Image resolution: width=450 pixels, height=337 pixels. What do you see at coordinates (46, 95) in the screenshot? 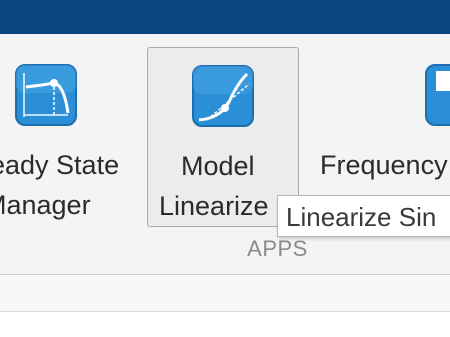
I see `steady-state-manager-icon` at bounding box center [46, 95].